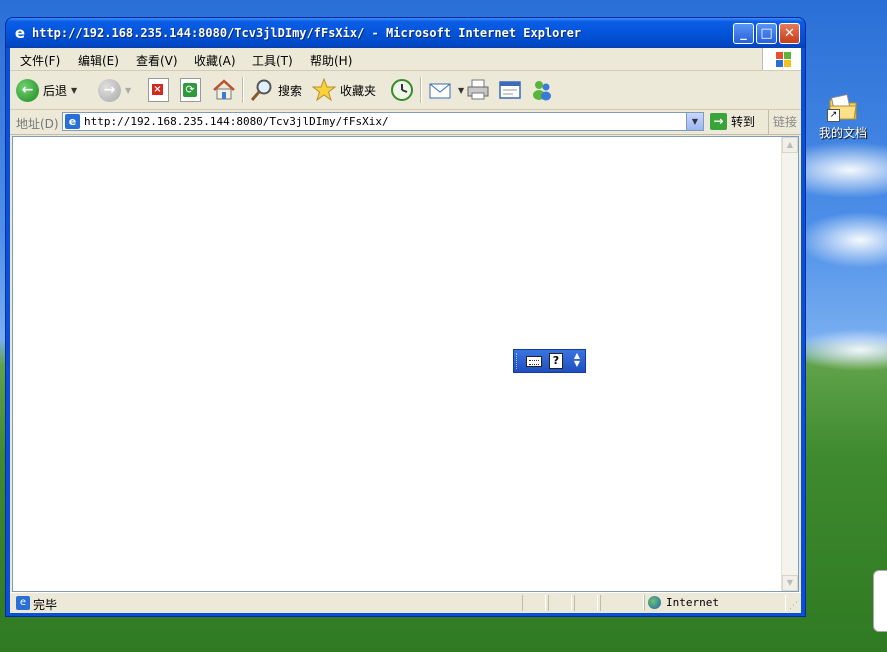  I want to click on home-icon, so click(224, 89).